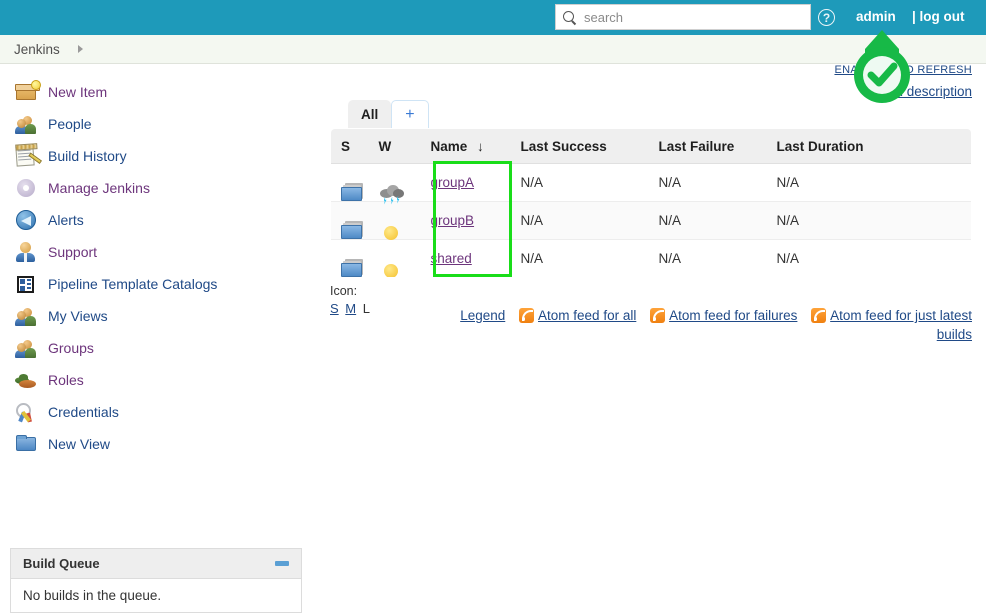 This screenshot has width=986, height=613. Describe the element at coordinates (71, 348) in the screenshot. I see `sidebar-item-label: Groups` at that location.